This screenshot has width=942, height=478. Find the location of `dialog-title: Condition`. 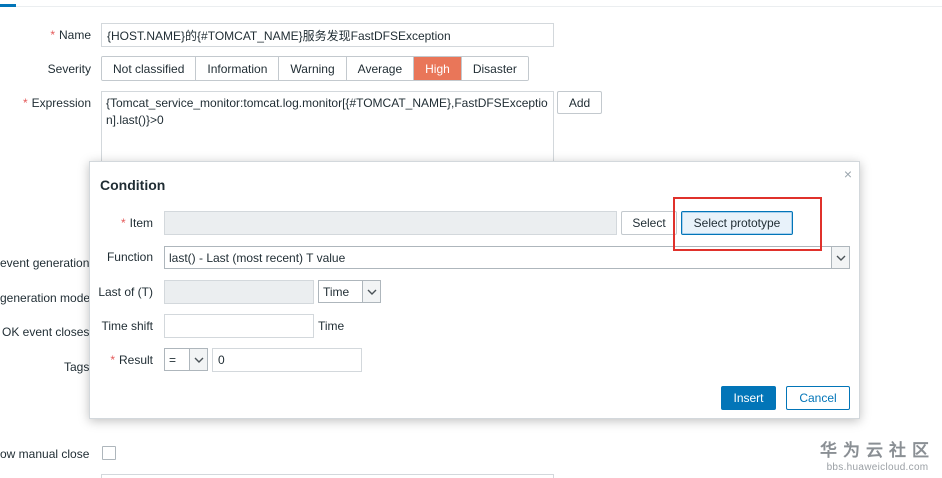

dialog-title: Condition is located at coordinates (133, 185).